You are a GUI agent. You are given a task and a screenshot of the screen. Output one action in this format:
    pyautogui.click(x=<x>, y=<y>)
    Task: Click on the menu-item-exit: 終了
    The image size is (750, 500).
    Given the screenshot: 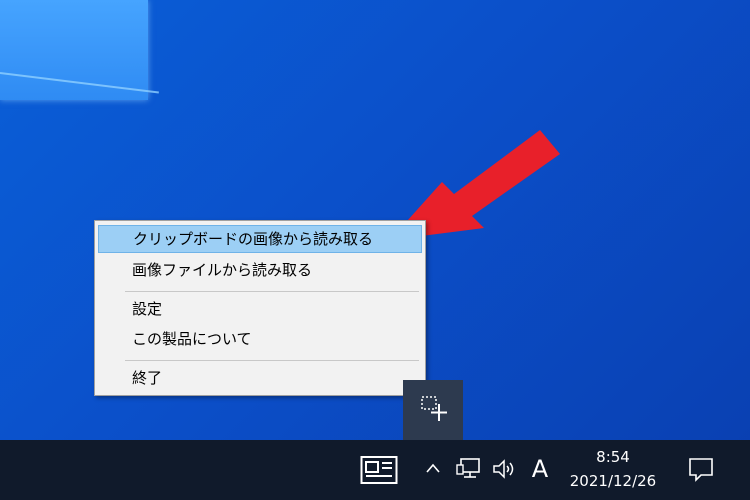 What is the action you would take?
    pyautogui.click(x=260, y=378)
    